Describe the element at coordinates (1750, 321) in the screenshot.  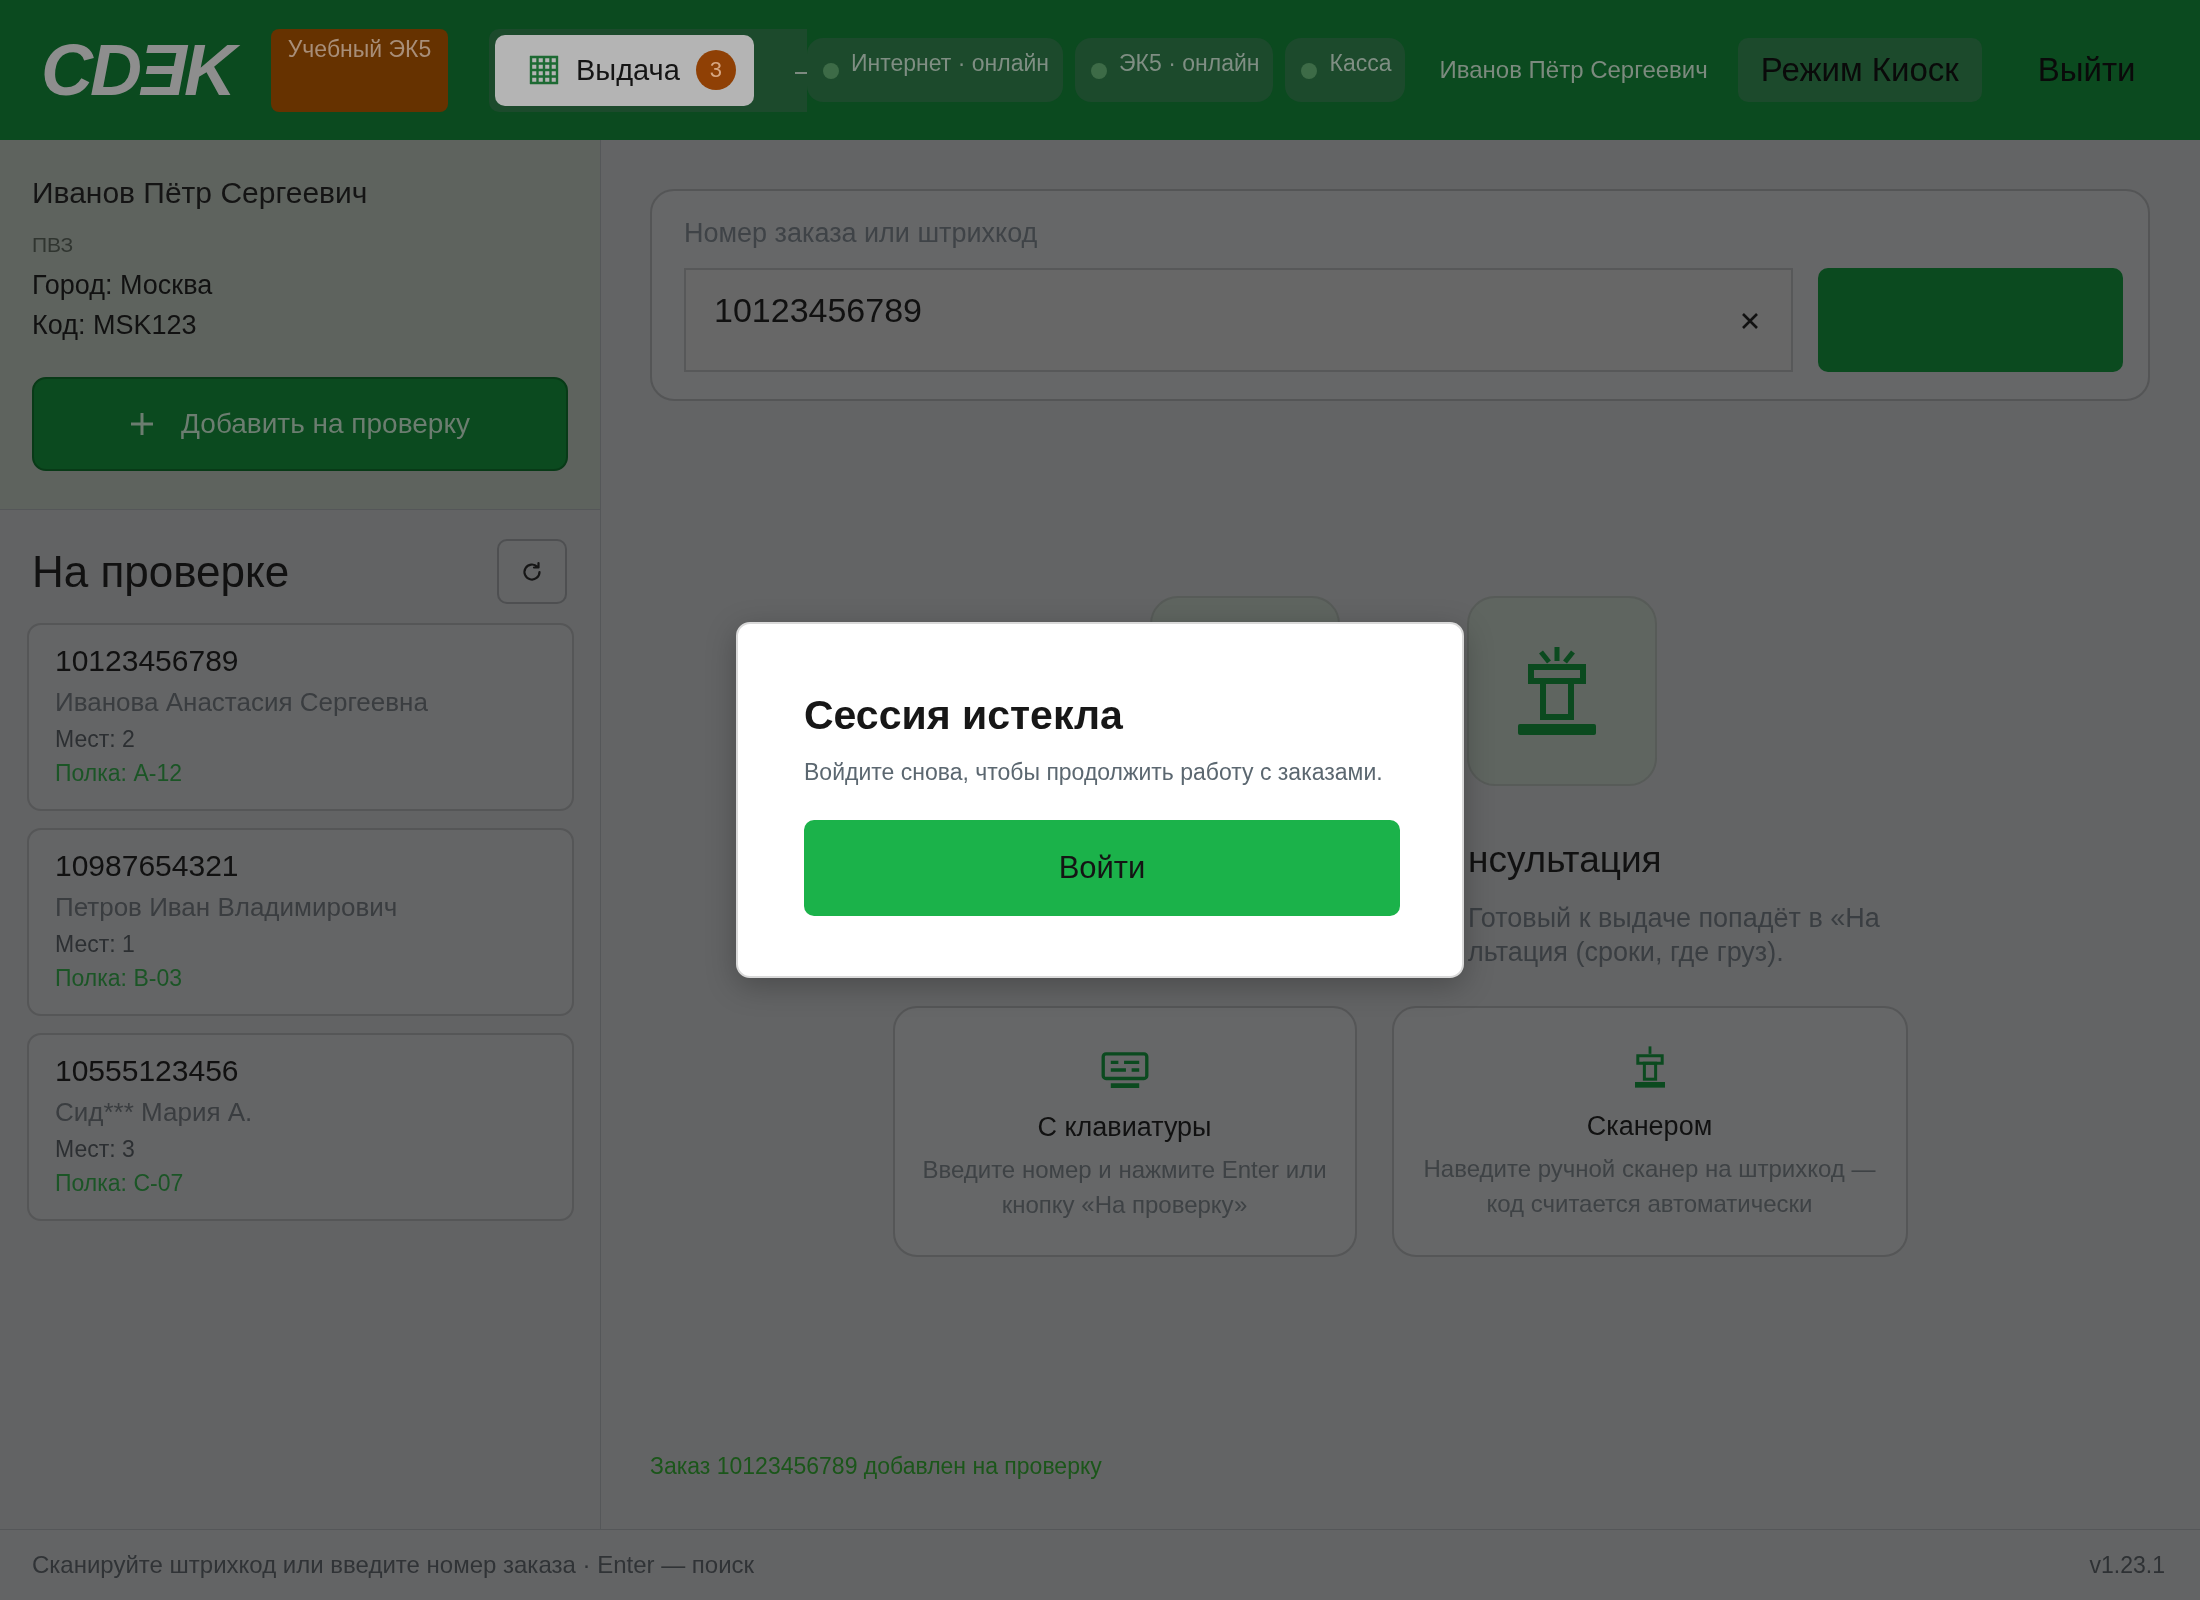
I see `clear-icon` at that location.